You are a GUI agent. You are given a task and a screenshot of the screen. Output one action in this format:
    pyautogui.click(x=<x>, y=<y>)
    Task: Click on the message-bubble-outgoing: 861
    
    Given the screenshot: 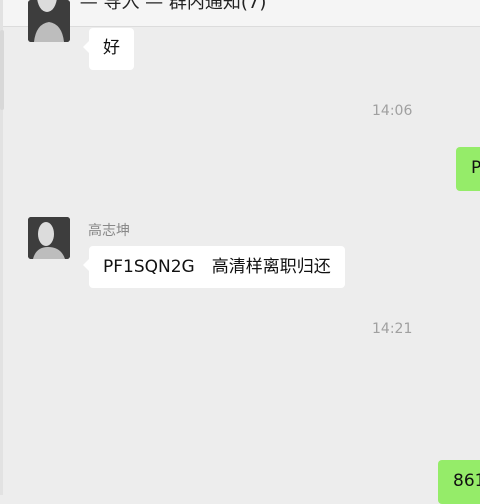 What is the action you would take?
    pyautogui.click(x=459, y=482)
    